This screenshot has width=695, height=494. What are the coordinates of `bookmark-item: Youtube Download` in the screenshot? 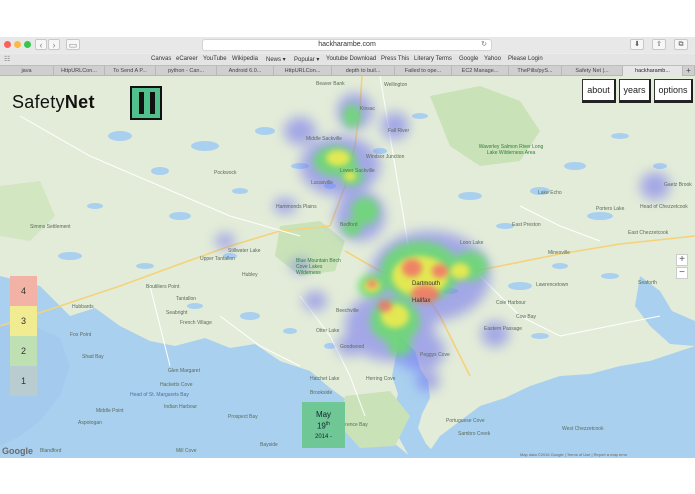 It's located at (351, 59).